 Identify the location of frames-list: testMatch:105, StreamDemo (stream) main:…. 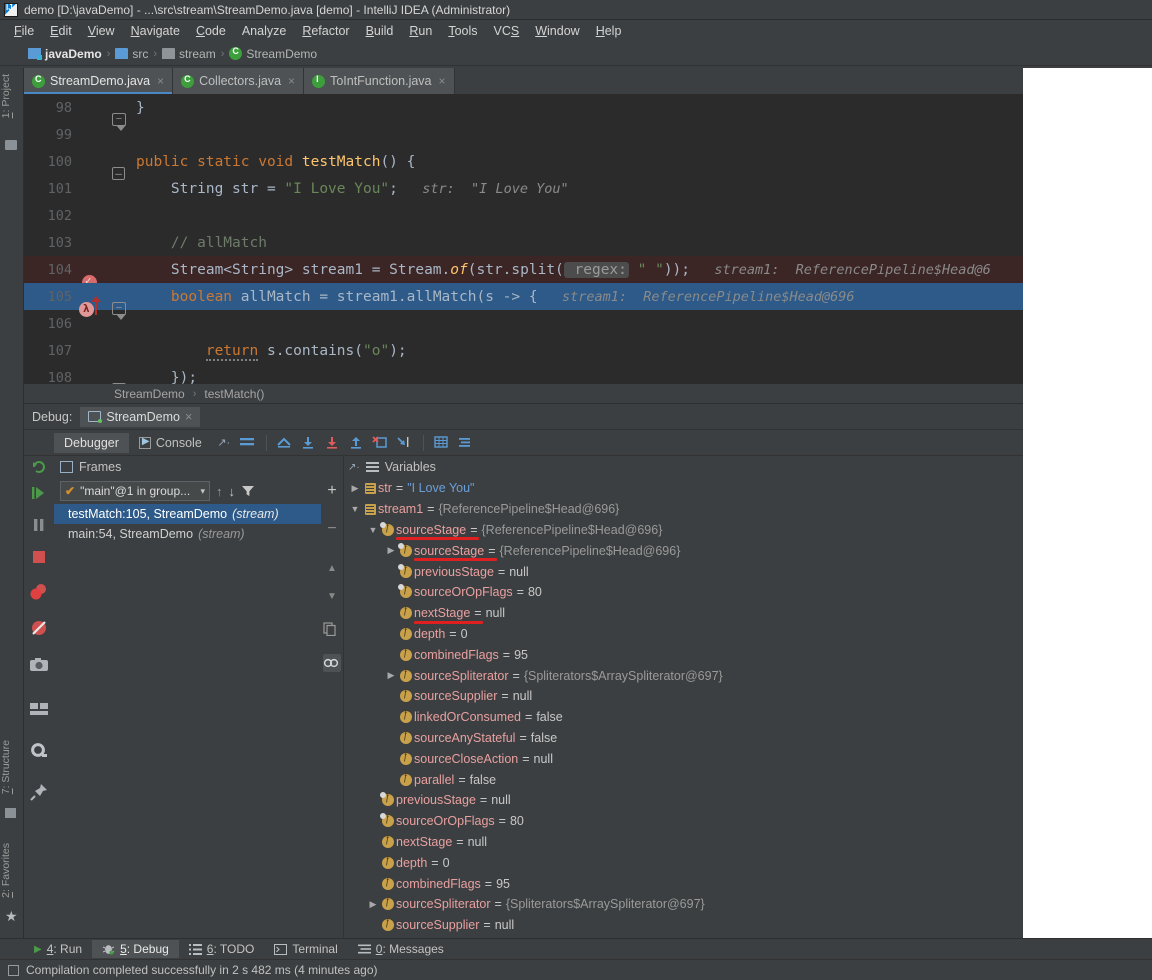
(187, 721).